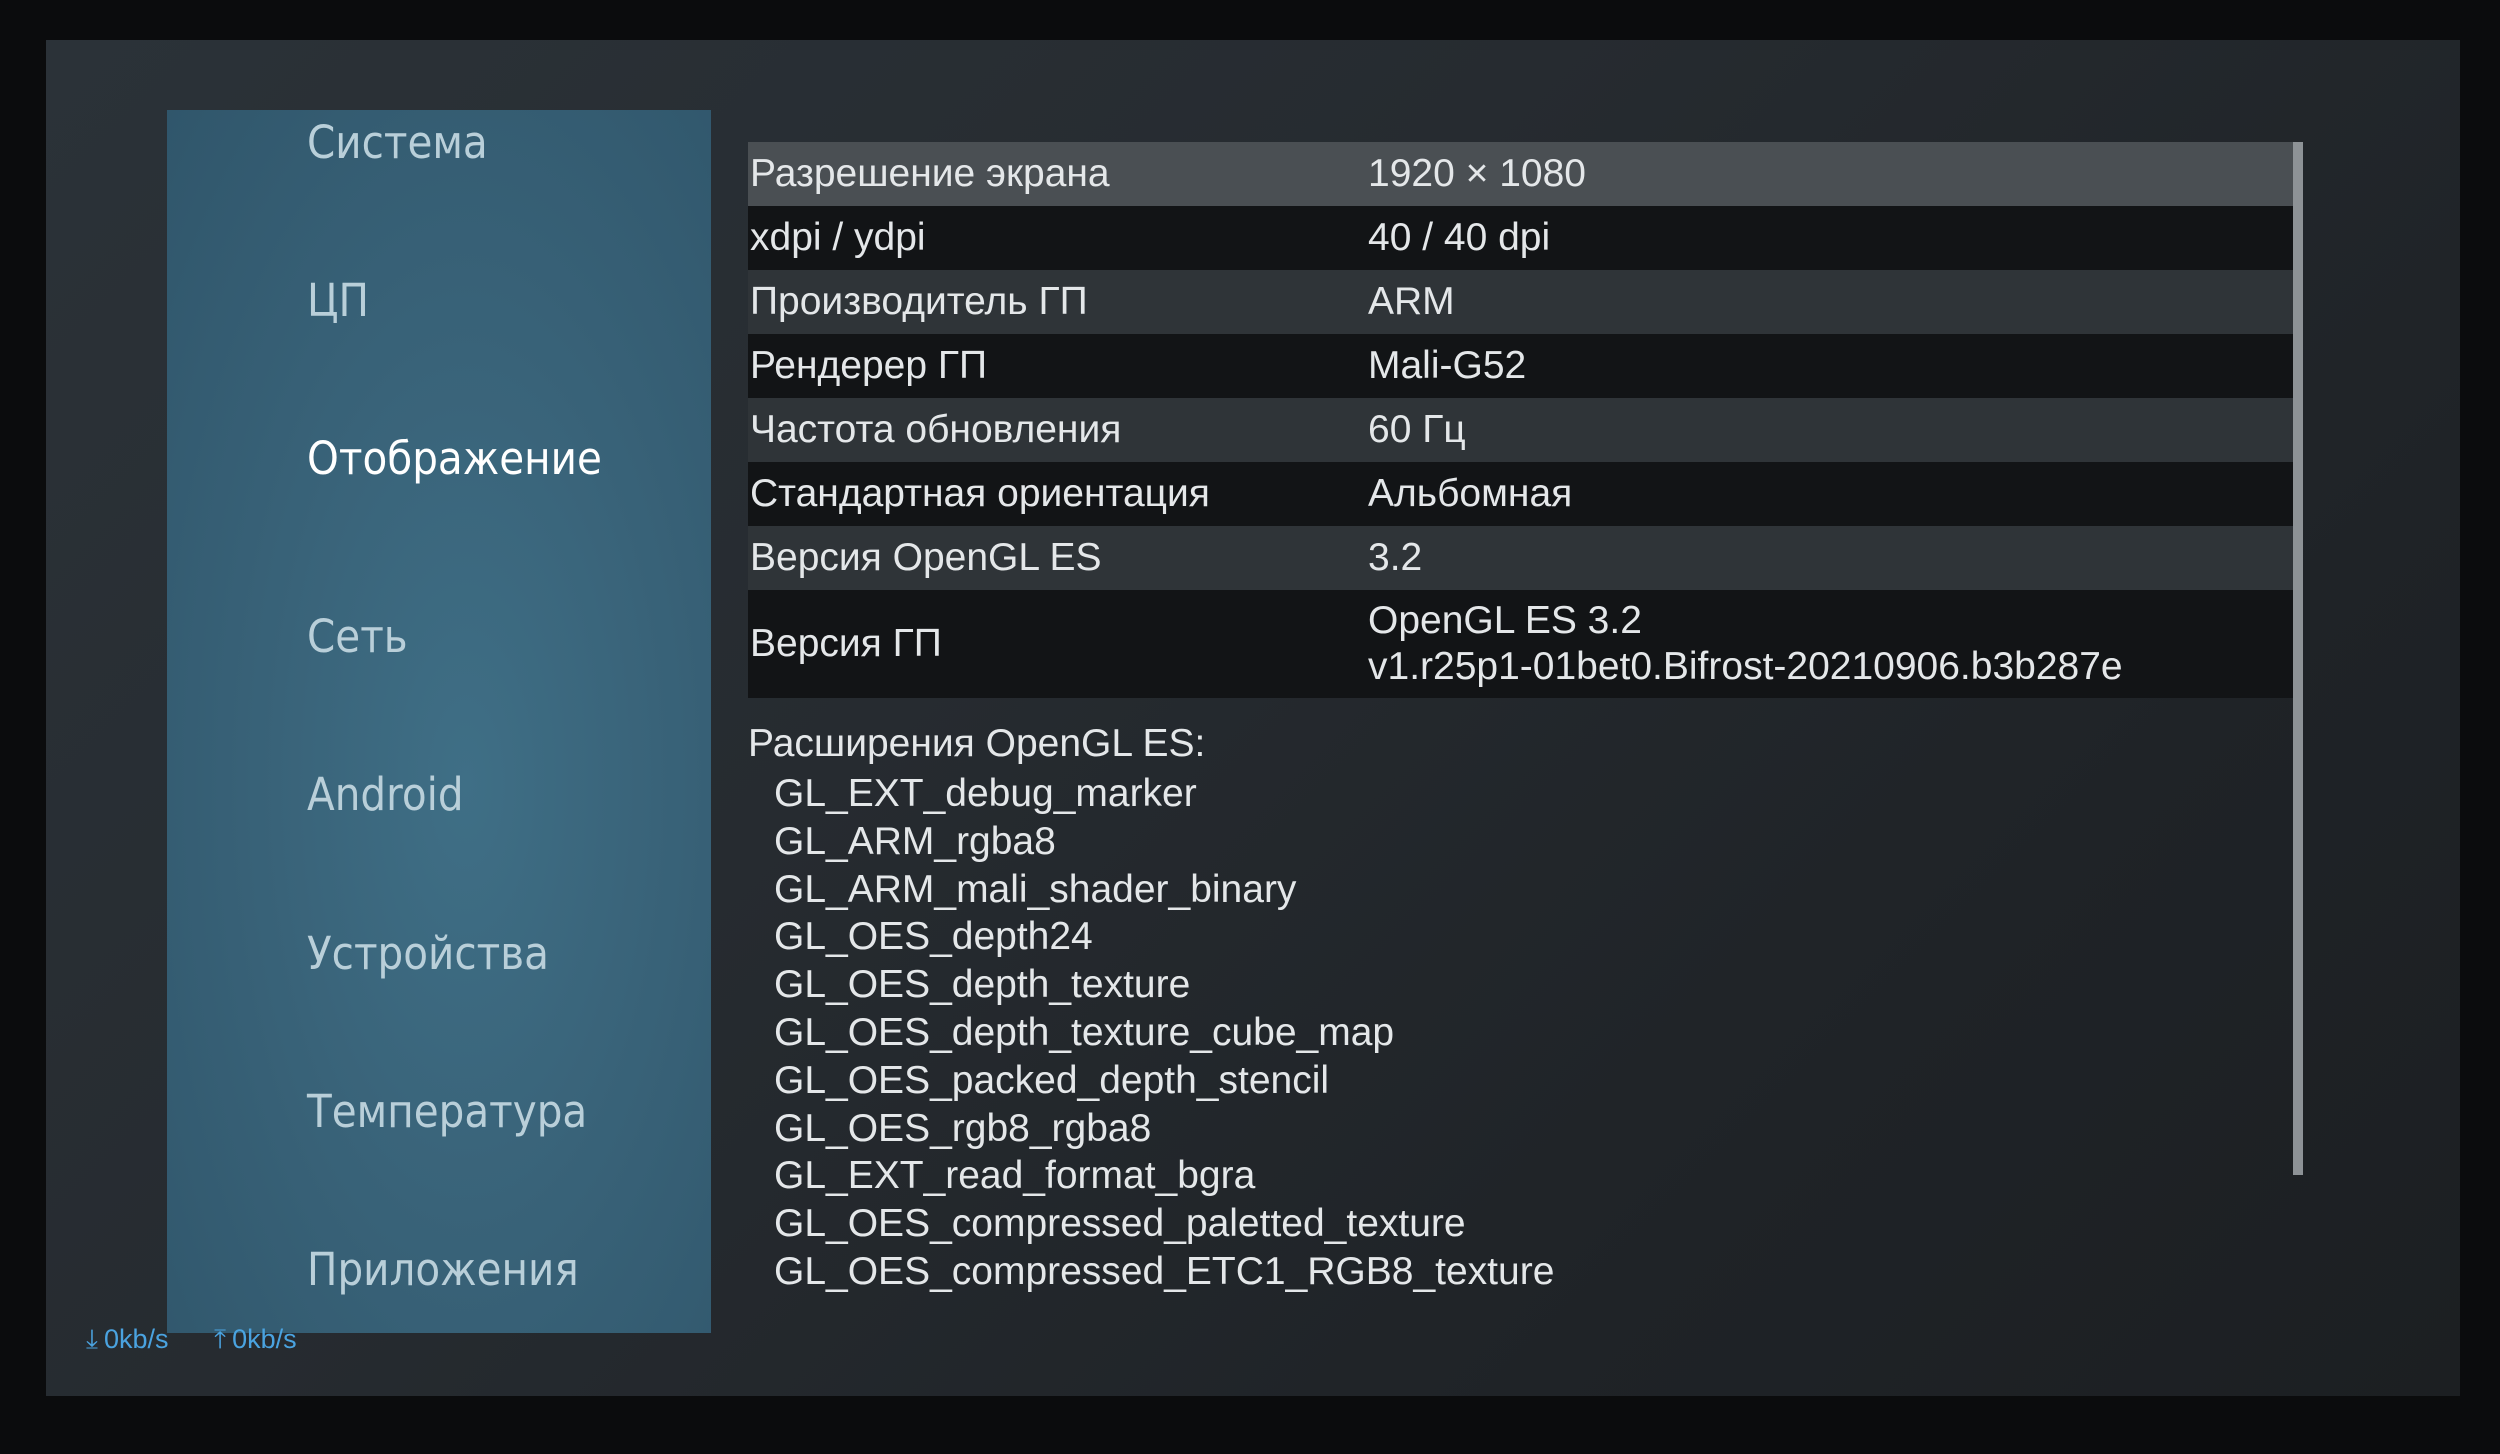 The height and width of the screenshot is (1454, 2500). Describe the element at coordinates (428, 953) in the screenshot. I see `sidebar-item-devices: Устройства` at that location.